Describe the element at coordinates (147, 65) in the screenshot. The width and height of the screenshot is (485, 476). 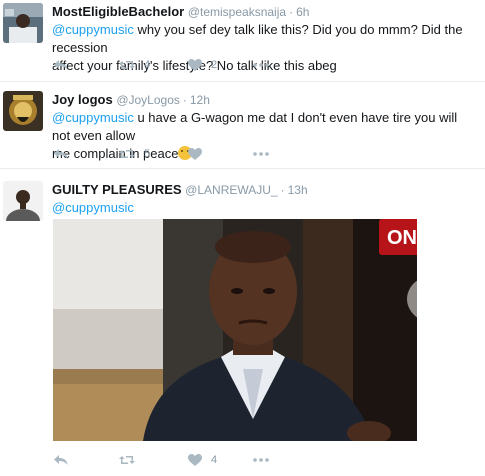
I see `retweet-count: 4` at that location.